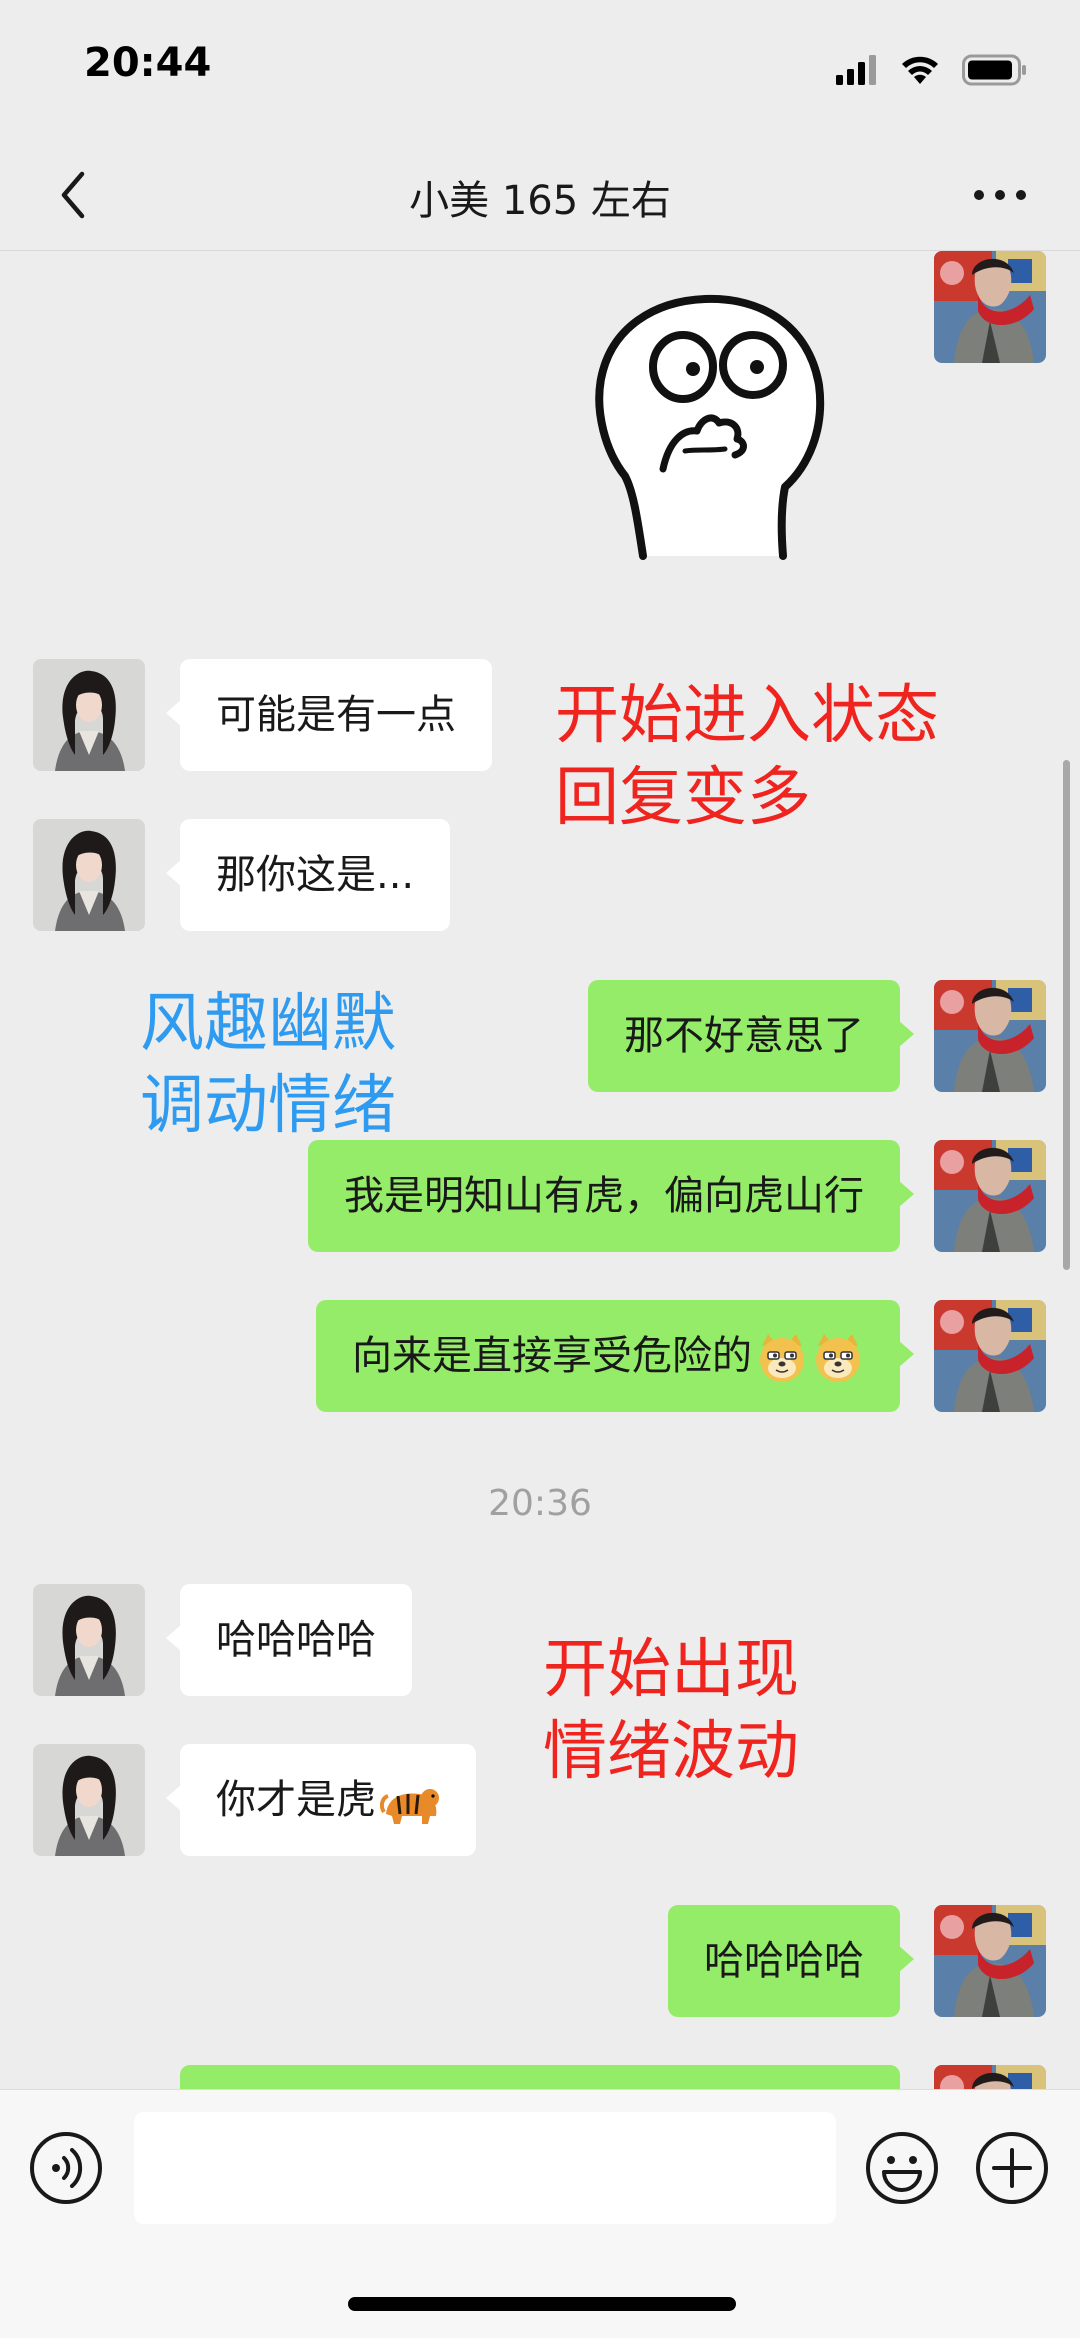 This screenshot has height=2338, width=1080. Describe the element at coordinates (1066, 1015) in the screenshot. I see `scrollbar` at that location.